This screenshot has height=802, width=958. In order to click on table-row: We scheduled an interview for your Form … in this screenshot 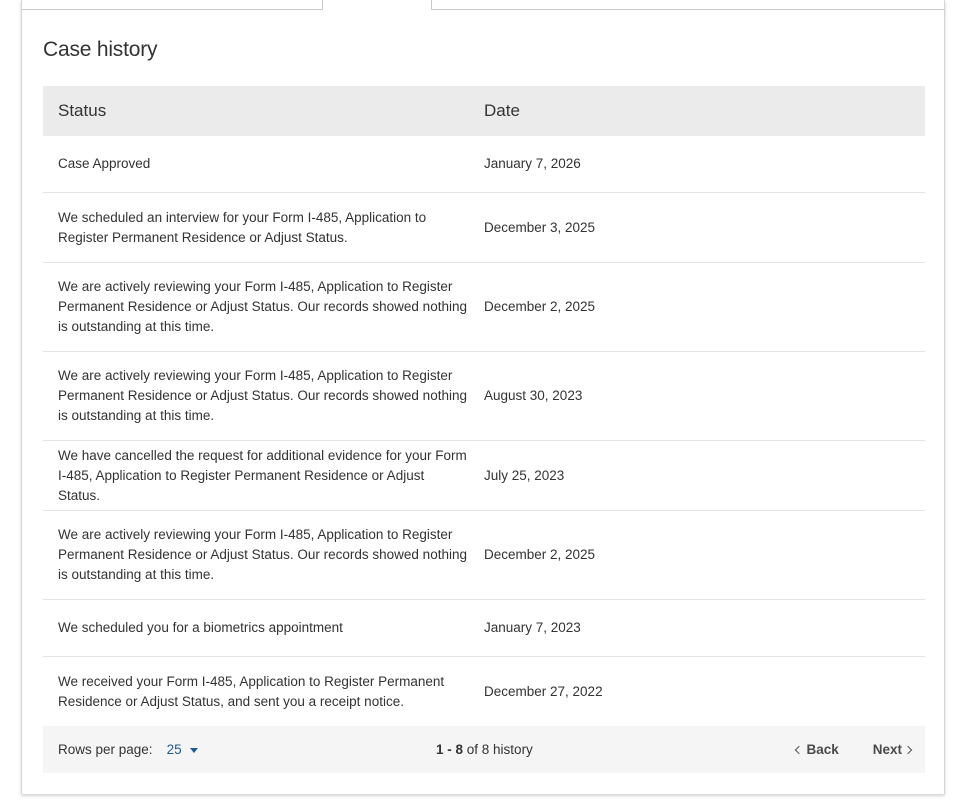, I will do `click(484, 228)`.